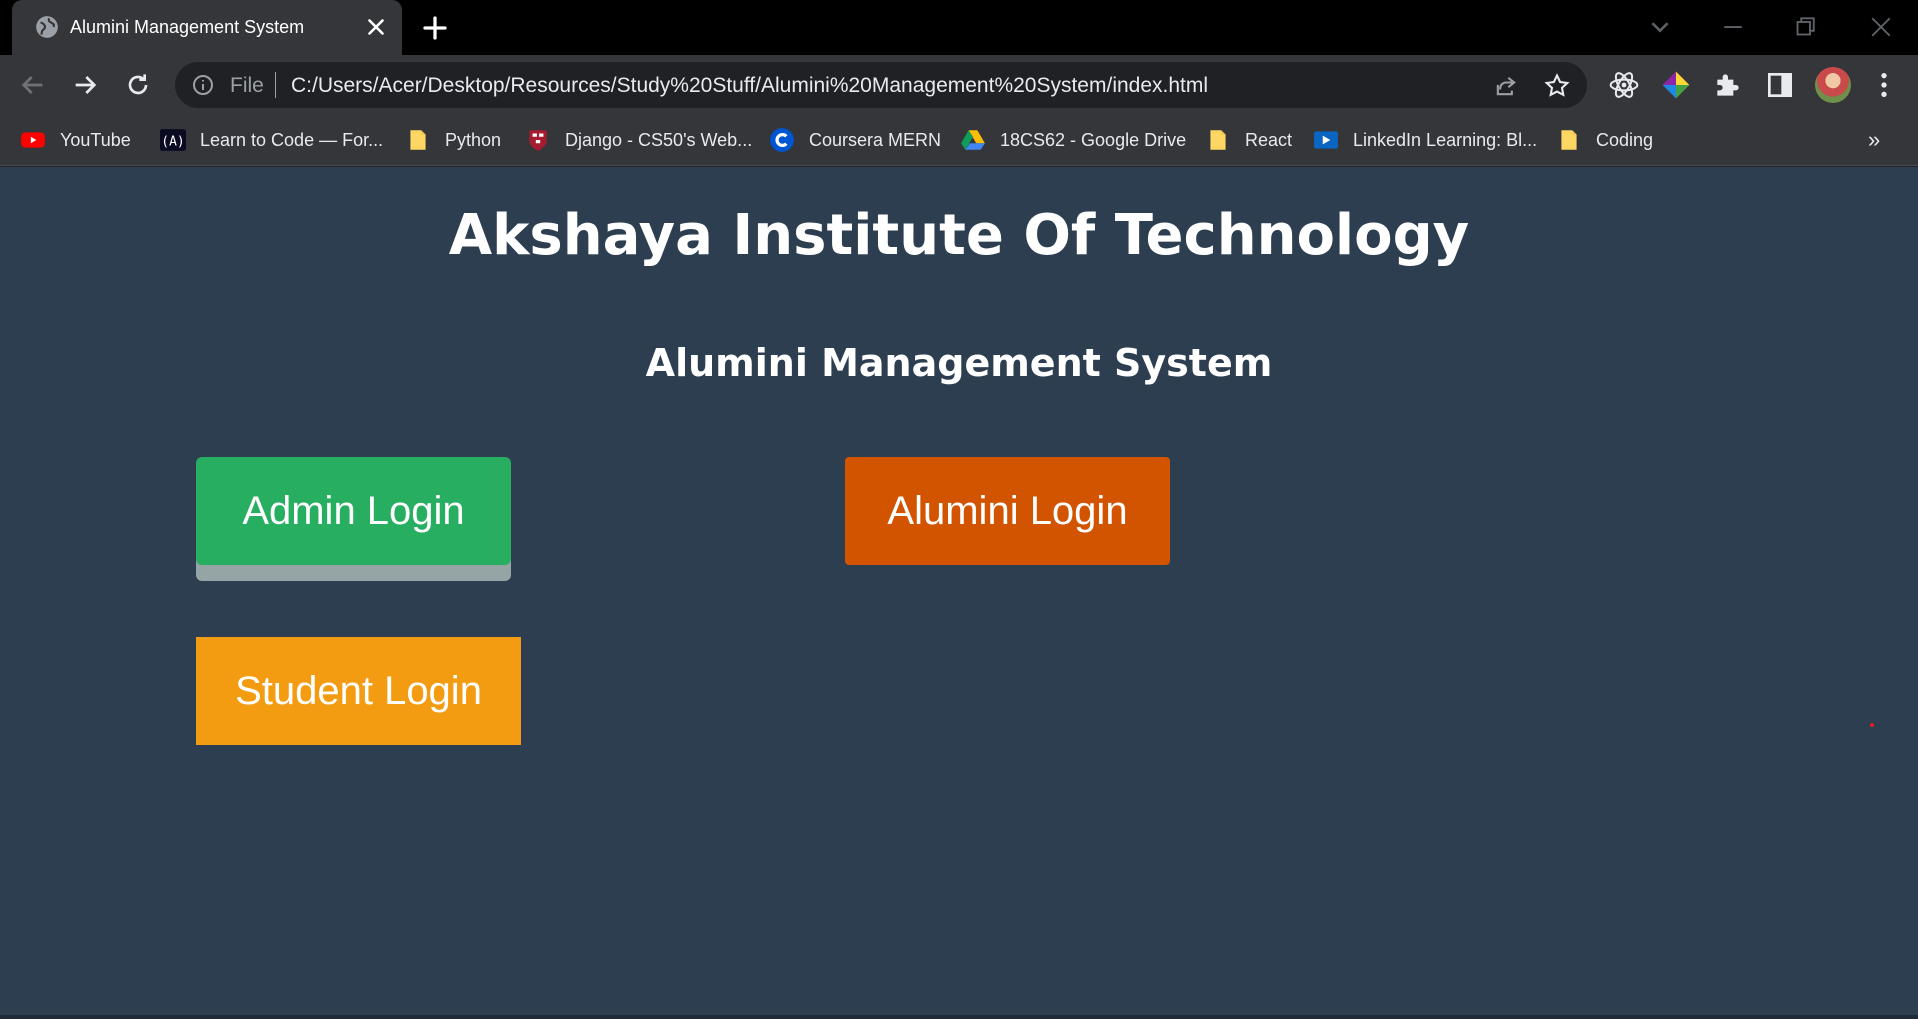 This screenshot has width=1918, height=1019. What do you see at coordinates (1269, 139) in the screenshot?
I see `bookmark-label: React` at bounding box center [1269, 139].